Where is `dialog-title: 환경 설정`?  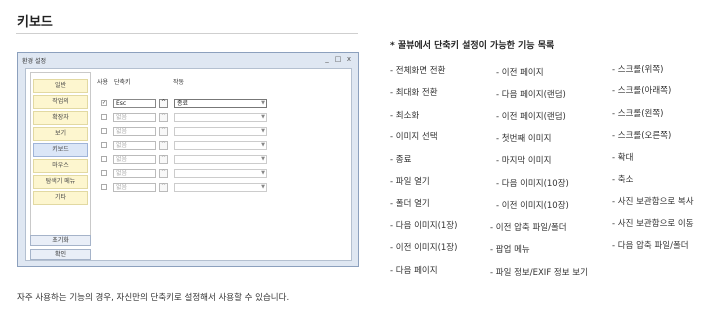 dialog-title: 환경 설정 is located at coordinates (34, 61).